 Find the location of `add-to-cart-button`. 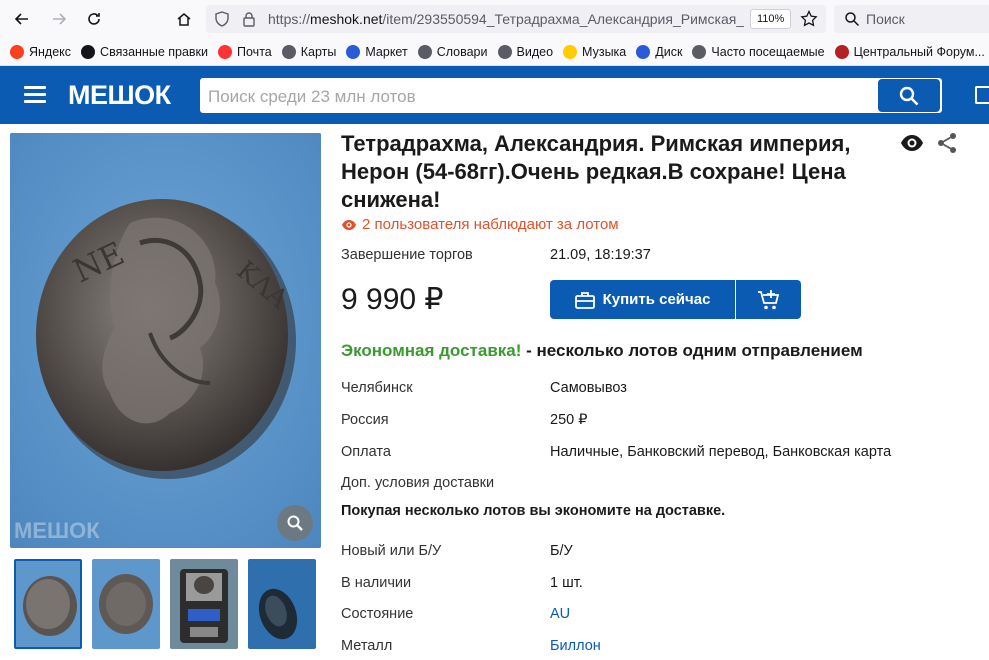

add-to-cart-button is located at coordinates (768, 299).